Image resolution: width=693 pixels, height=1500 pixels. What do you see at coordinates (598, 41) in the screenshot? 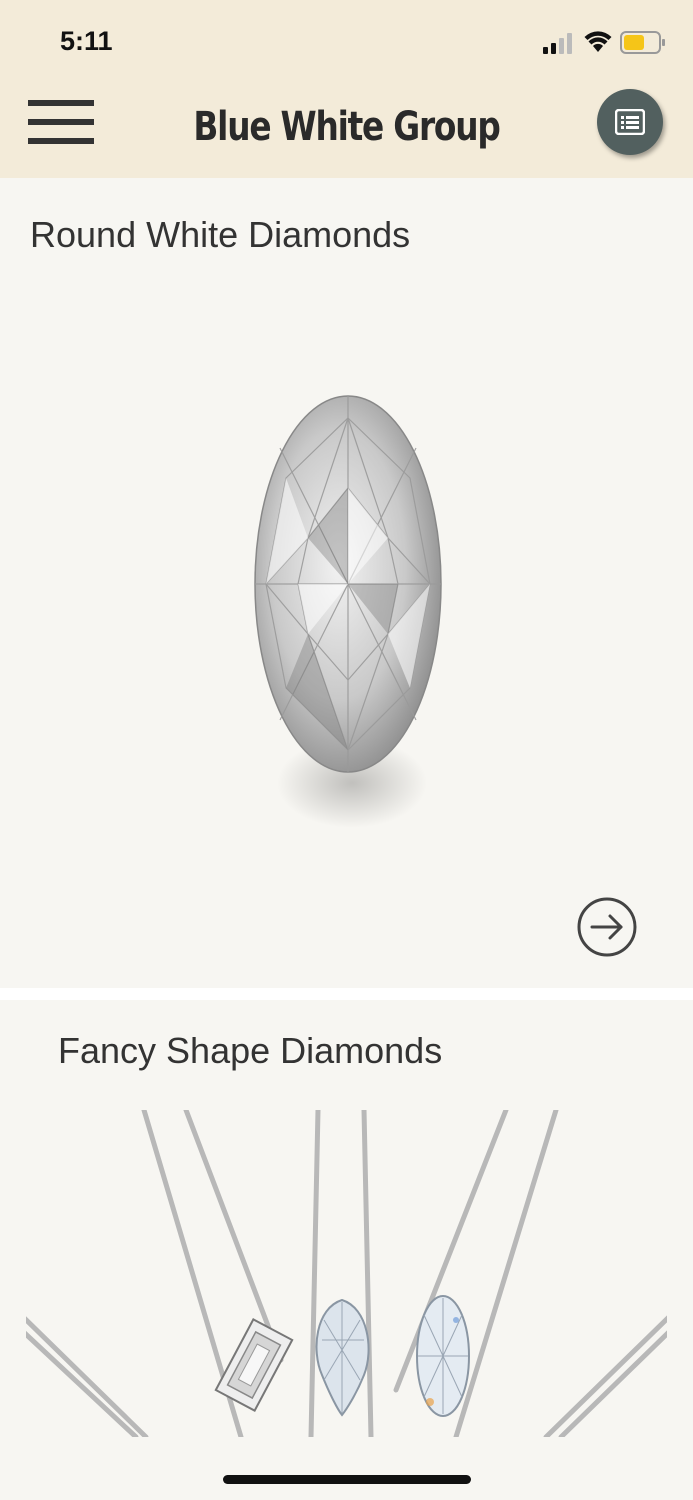
I see `wifi-icon` at bounding box center [598, 41].